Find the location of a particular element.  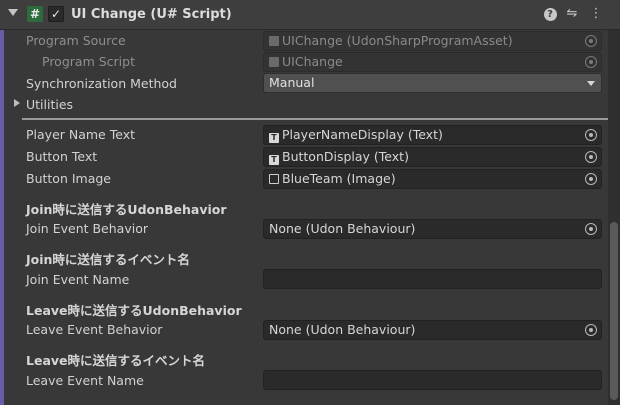

sync-method-dropdown: Manual is located at coordinates (432, 83).